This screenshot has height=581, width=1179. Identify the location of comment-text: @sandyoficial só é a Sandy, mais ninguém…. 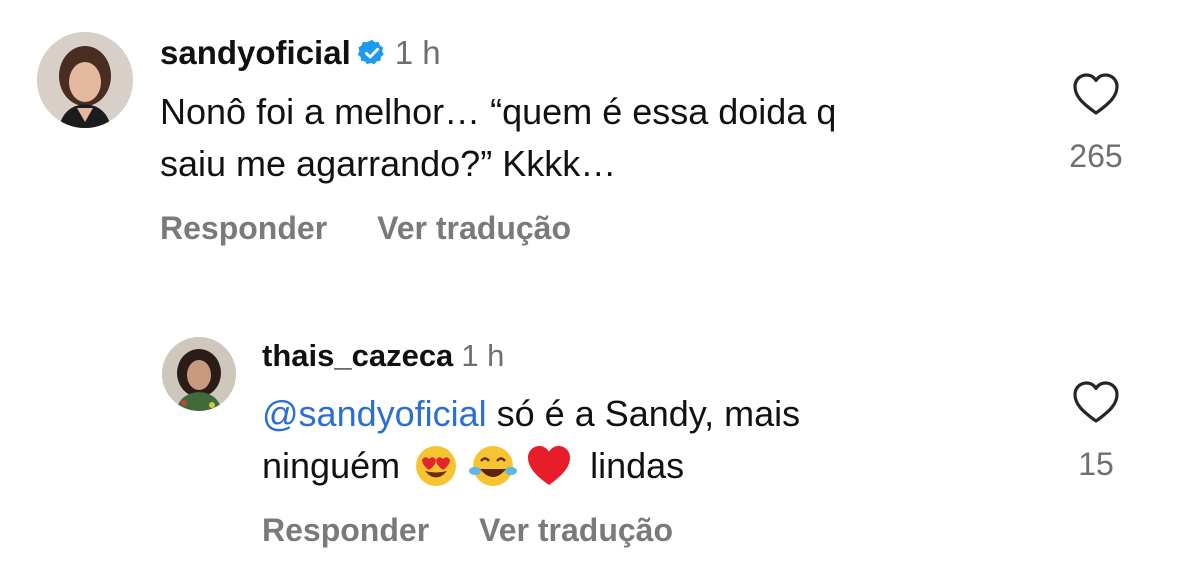
(642, 440).